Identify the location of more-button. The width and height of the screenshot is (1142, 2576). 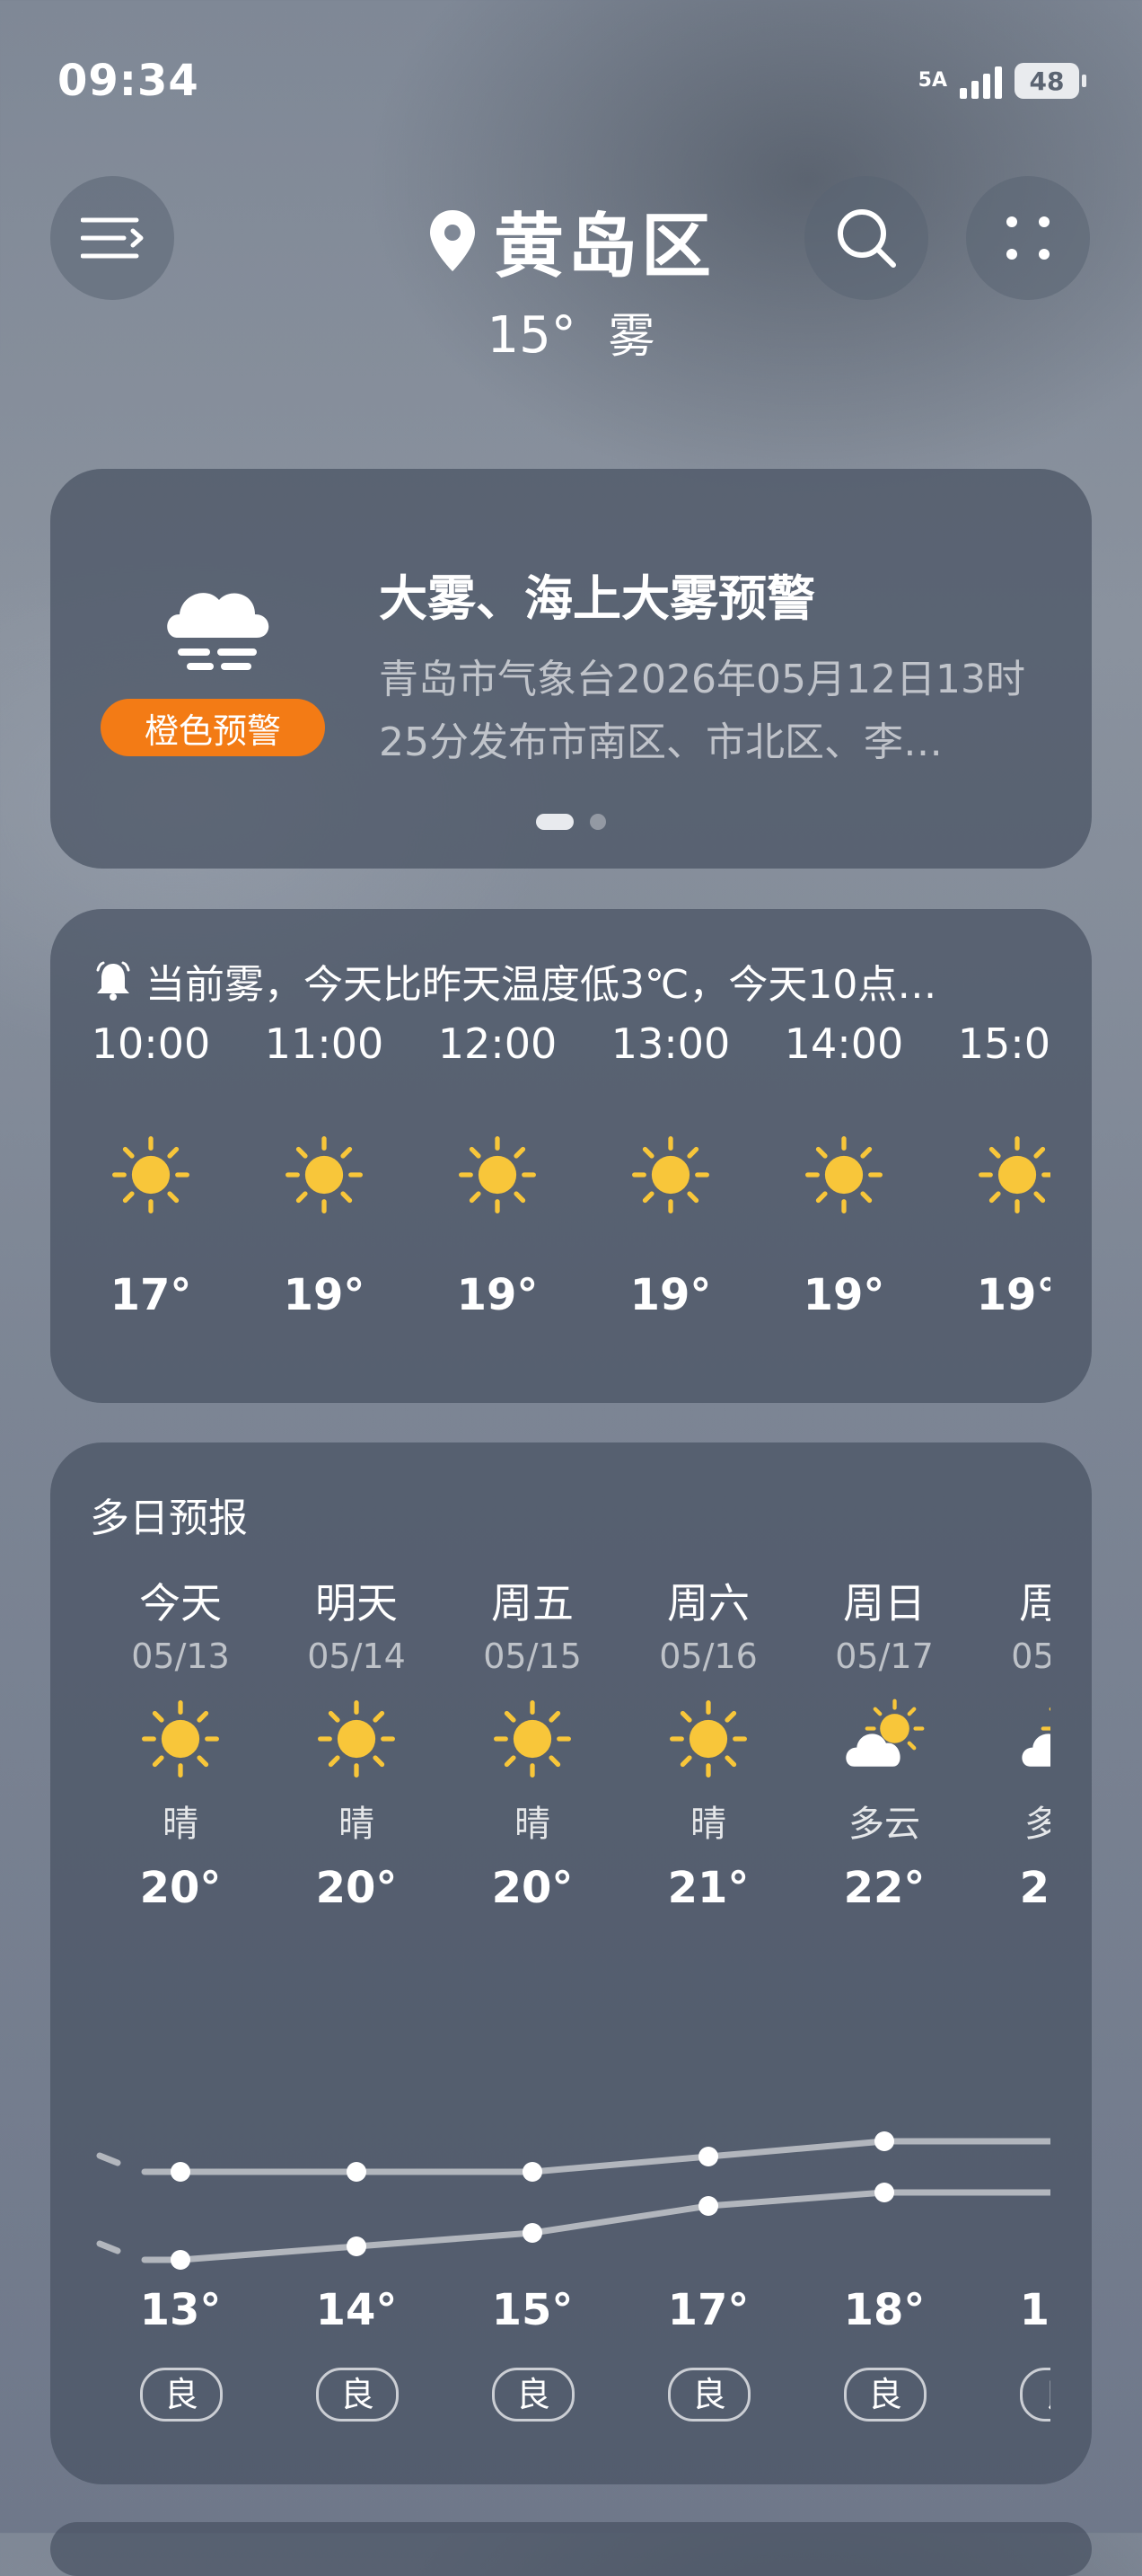
(1028, 238).